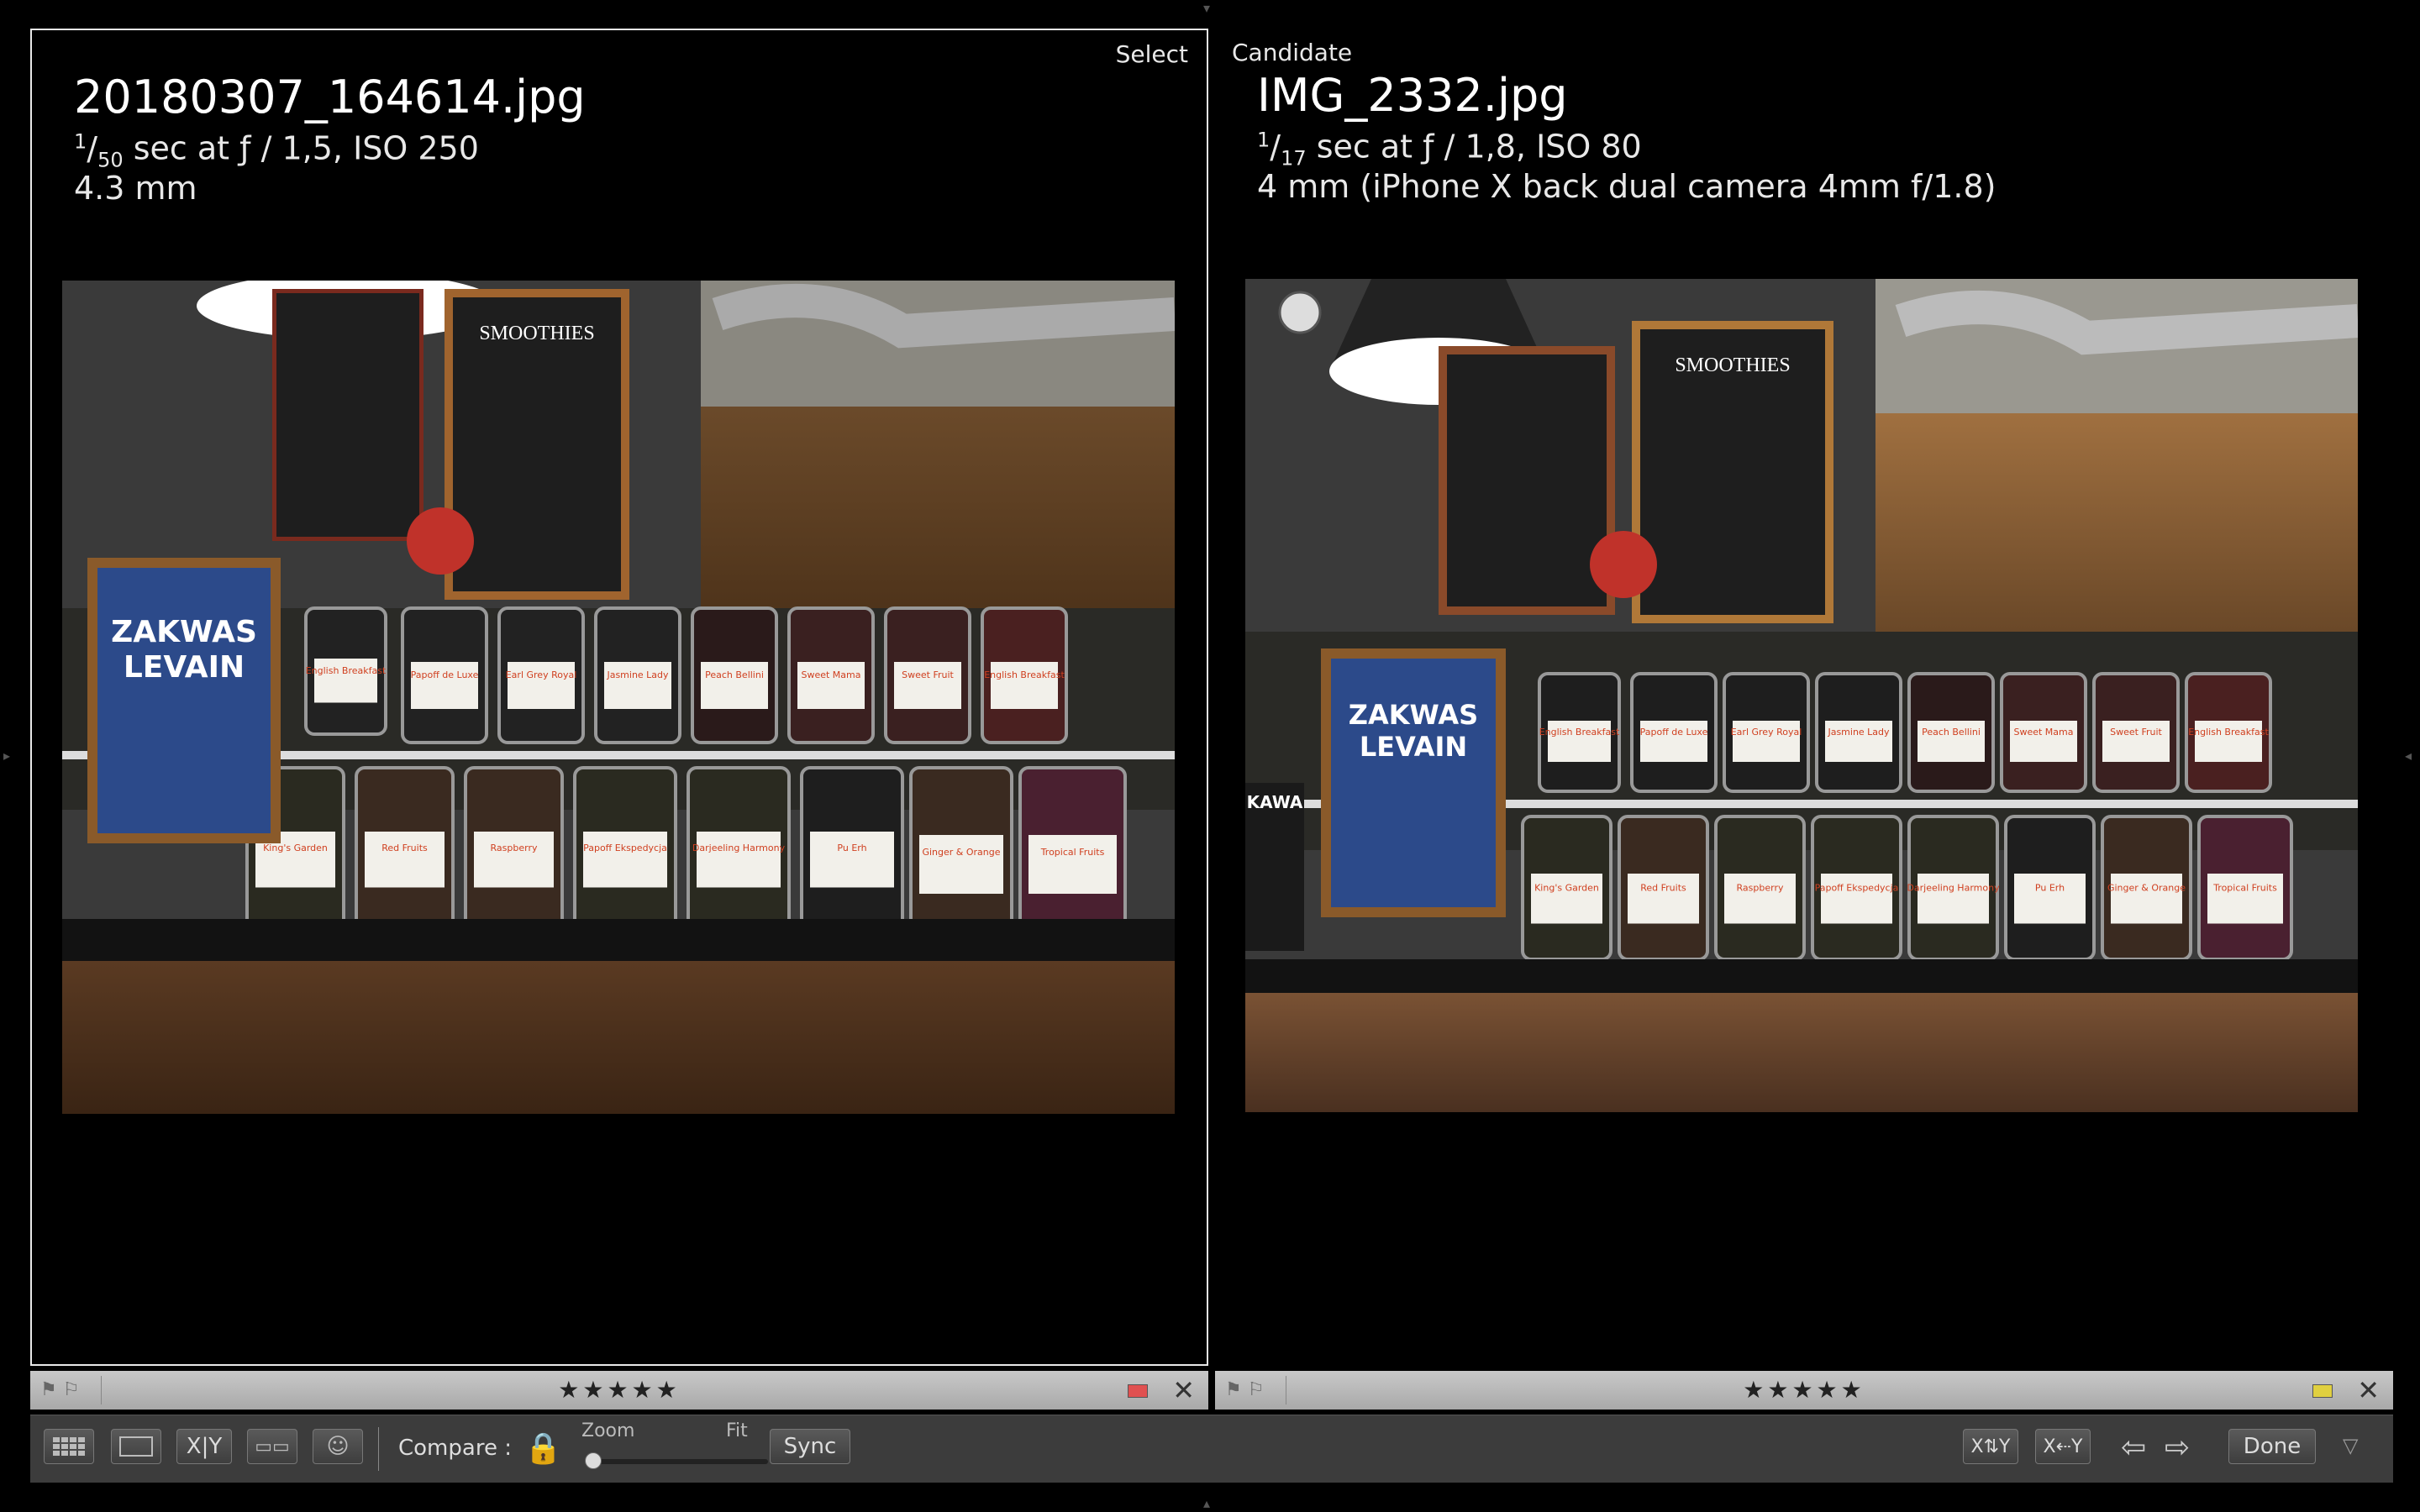 This screenshot has height=1512, width=2420. What do you see at coordinates (514, 848) in the screenshot?
I see `jar-label-text: Raspberry` at bounding box center [514, 848].